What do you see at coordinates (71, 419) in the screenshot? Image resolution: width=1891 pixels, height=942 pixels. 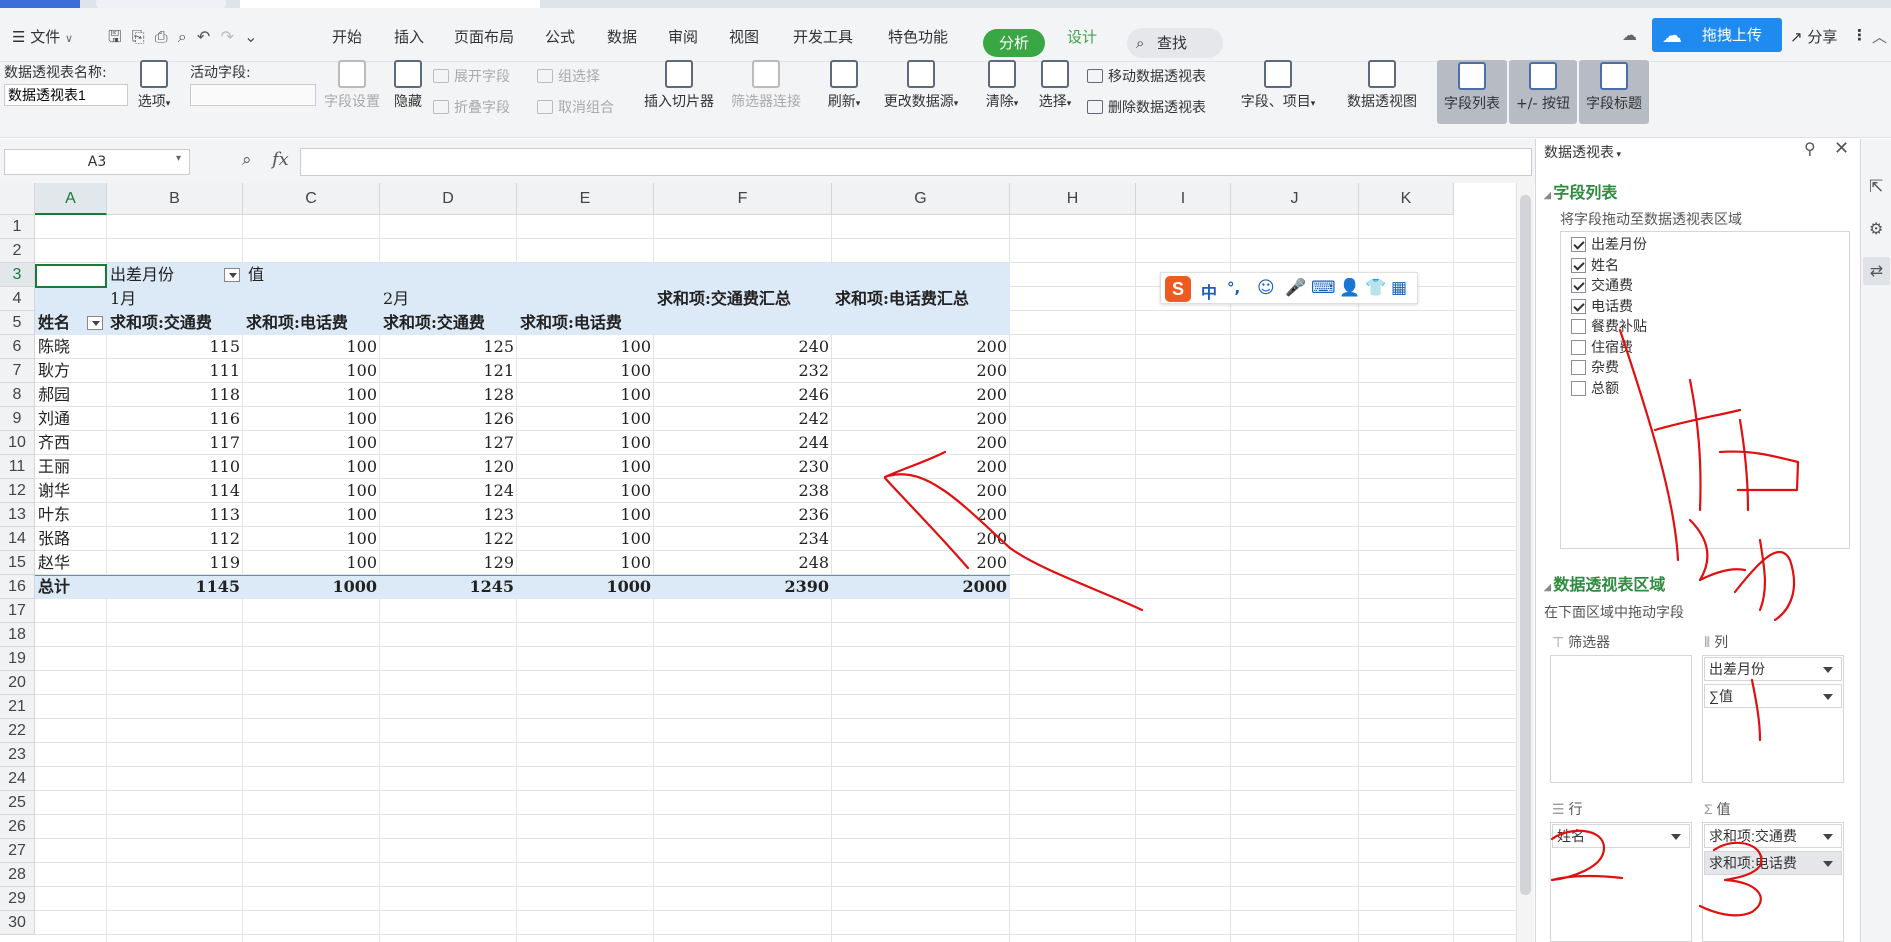 I see `name-cell: 刘通` at bounding box center [71, 419].